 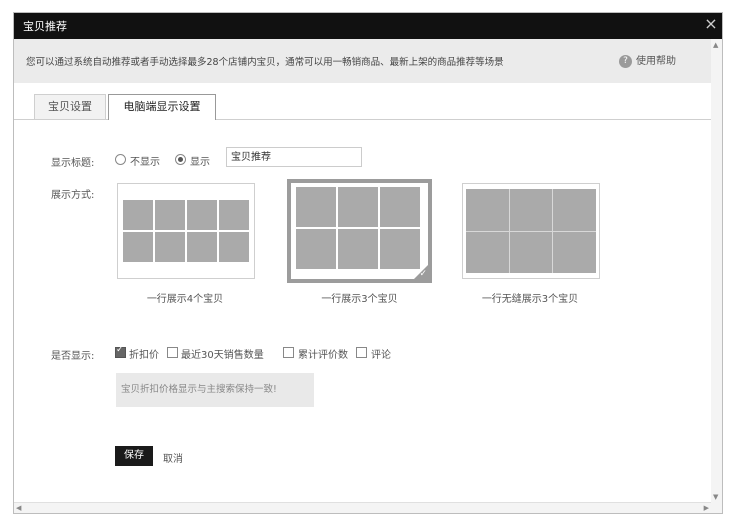 What do you see at coordinates (180, 159) in the screenshot?
I see `radio-show-title` at bounding box center [180, 159].